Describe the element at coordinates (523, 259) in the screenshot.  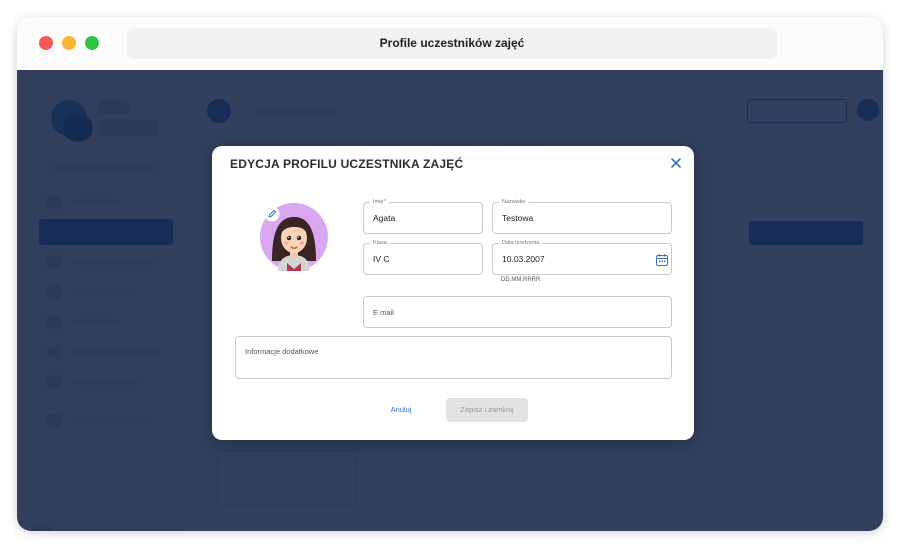
I see `birth-date-value: 10.03.2007` at that location.